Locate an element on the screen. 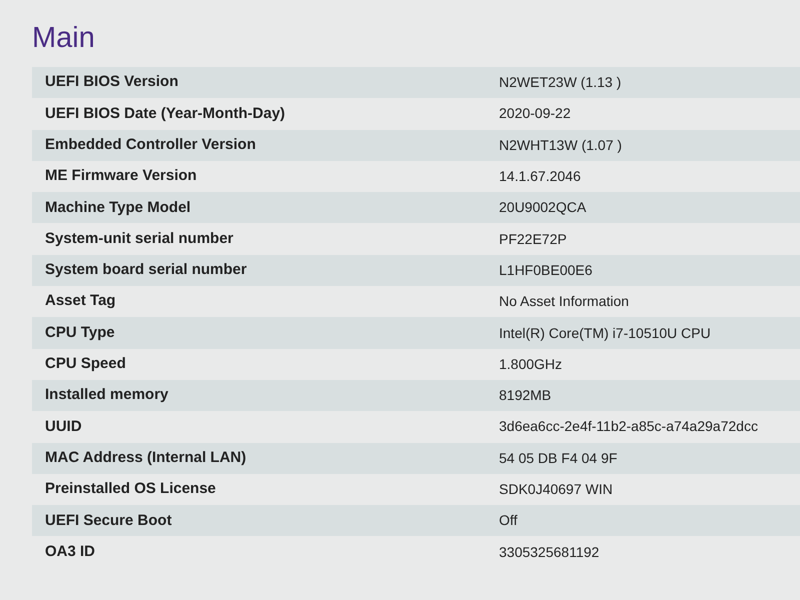 The image size is (800, 600). field-value: N2WET23W (1.13 ) is located at coordinates (560, 82).